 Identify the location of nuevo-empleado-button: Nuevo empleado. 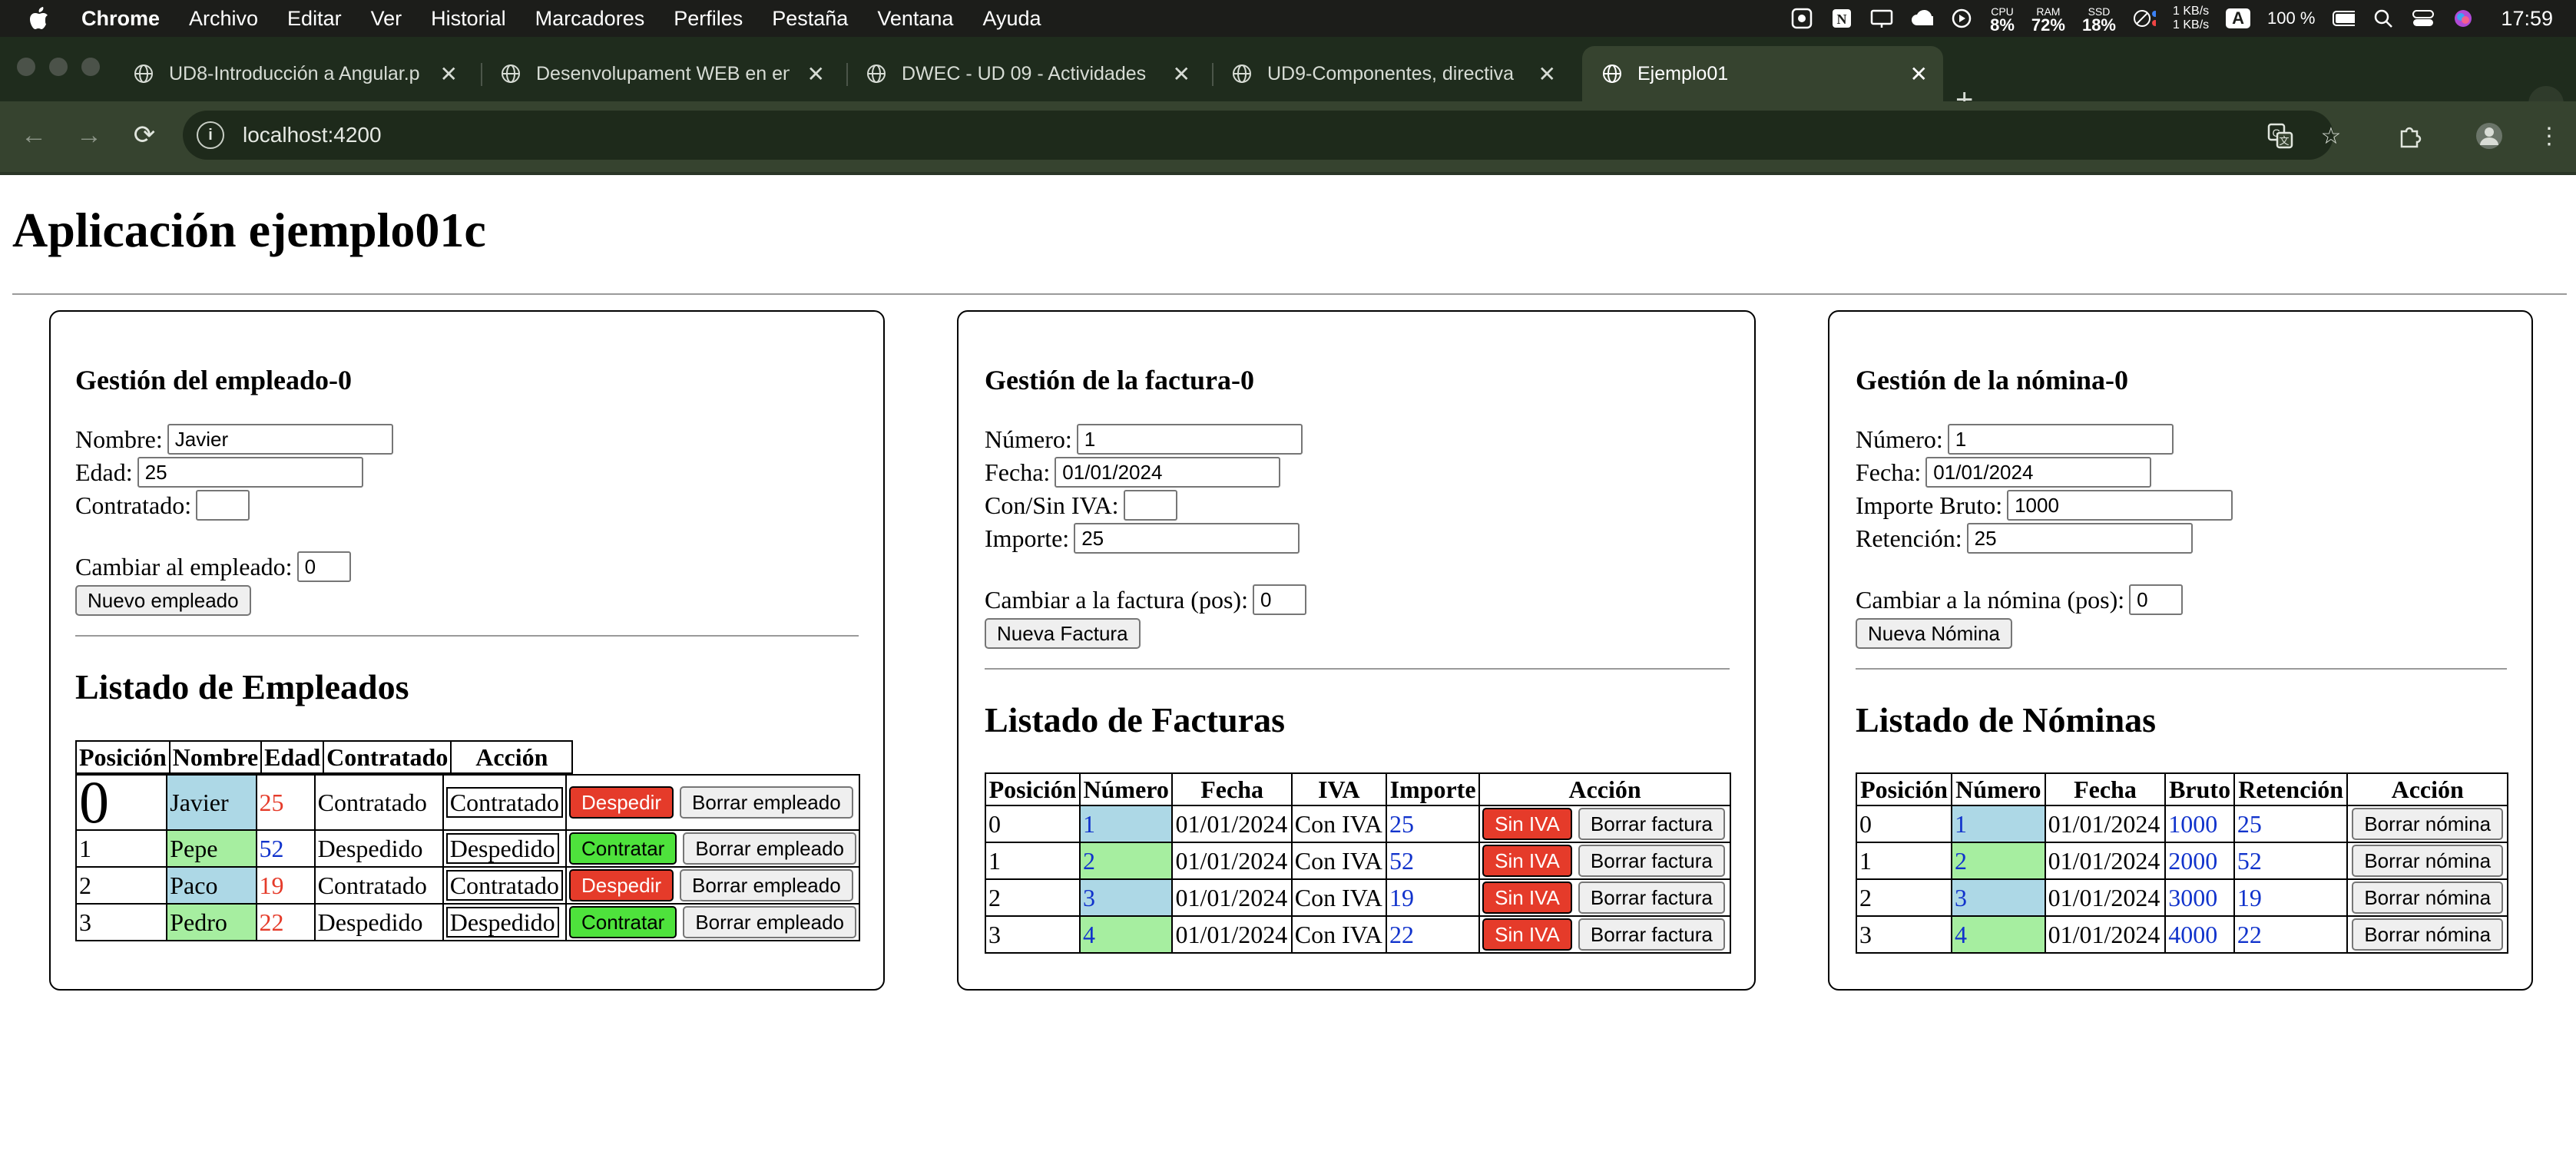
(163, 601).